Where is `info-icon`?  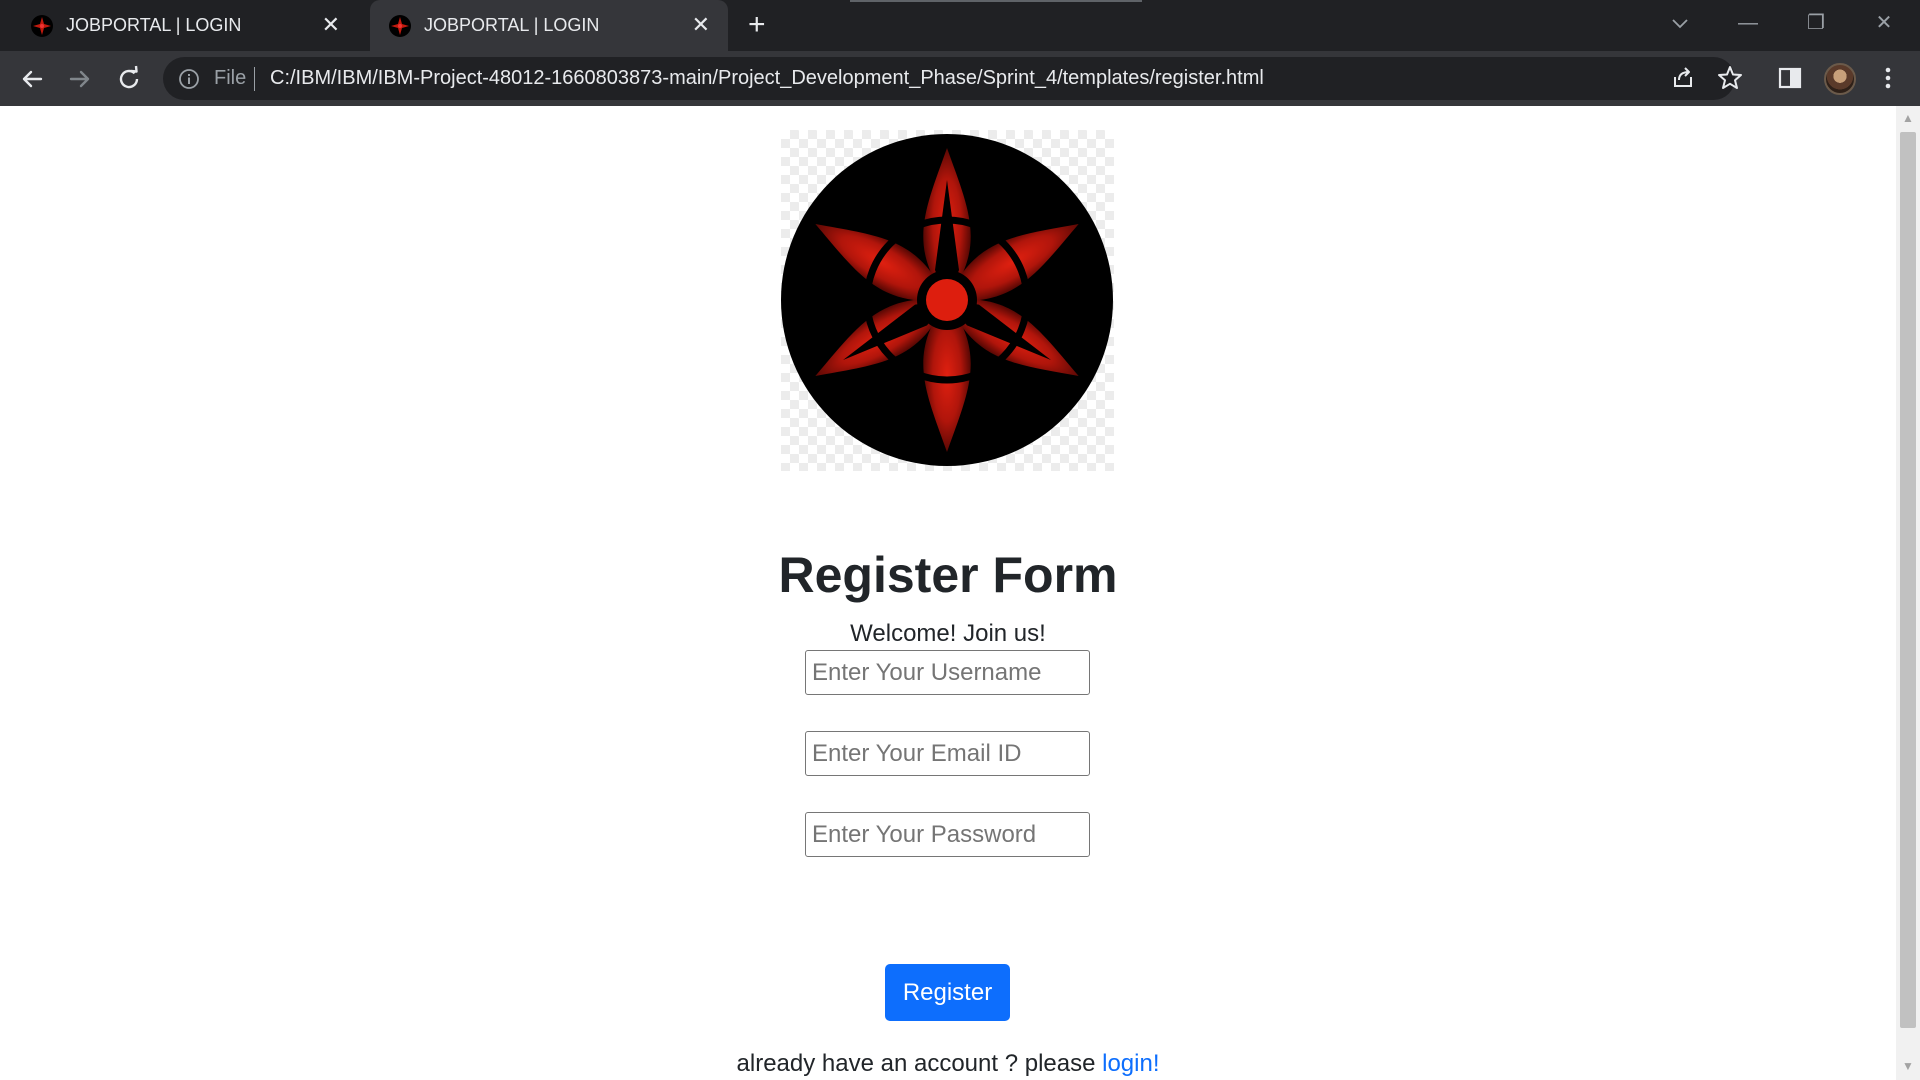
info-icon is located at coordinates (189, 79).